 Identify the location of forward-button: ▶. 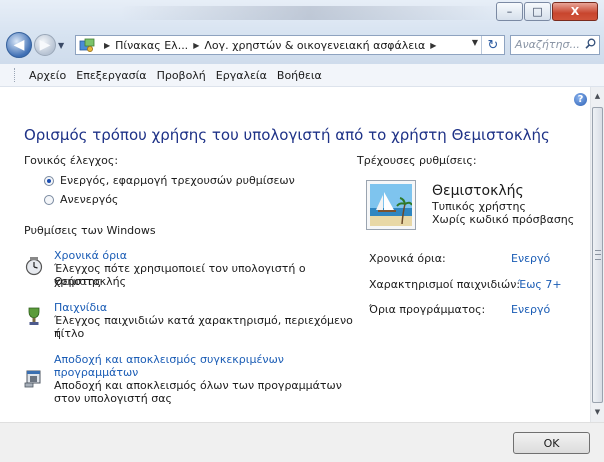
(45, 45).